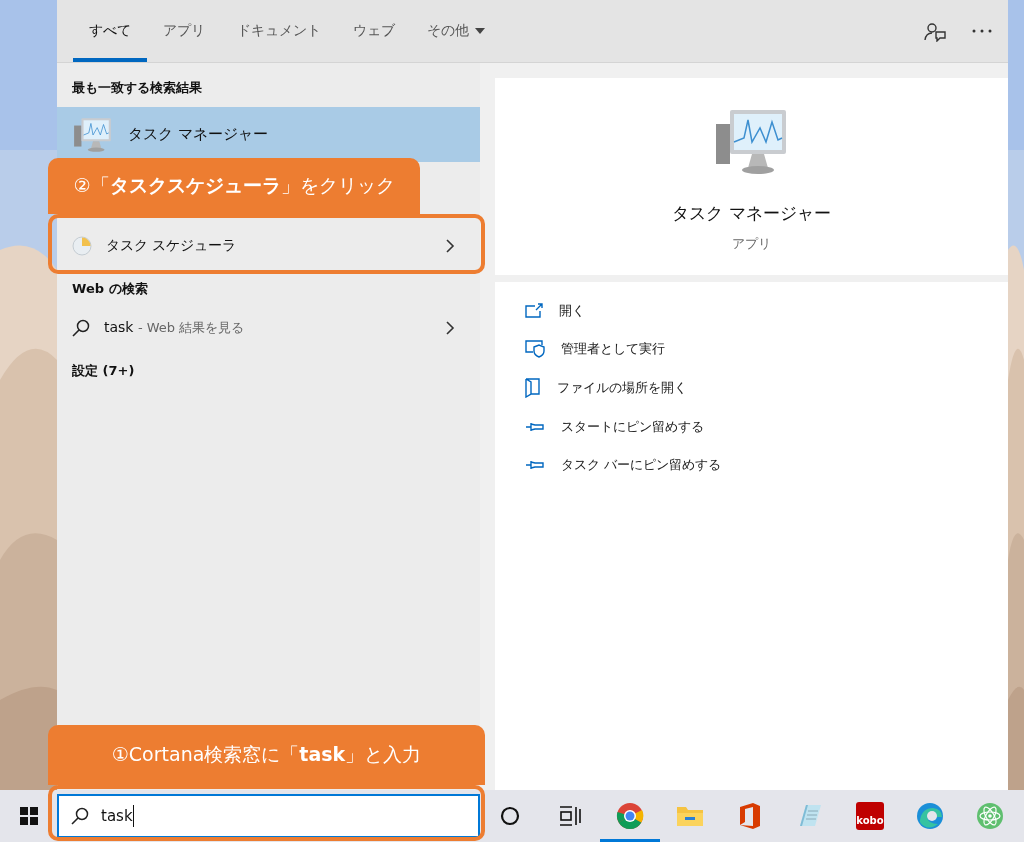  What do you see at coordinates (103, 371) in the screenshot?
I see `section-heading: 設定 (7+)` at bounding box center [103, 371].